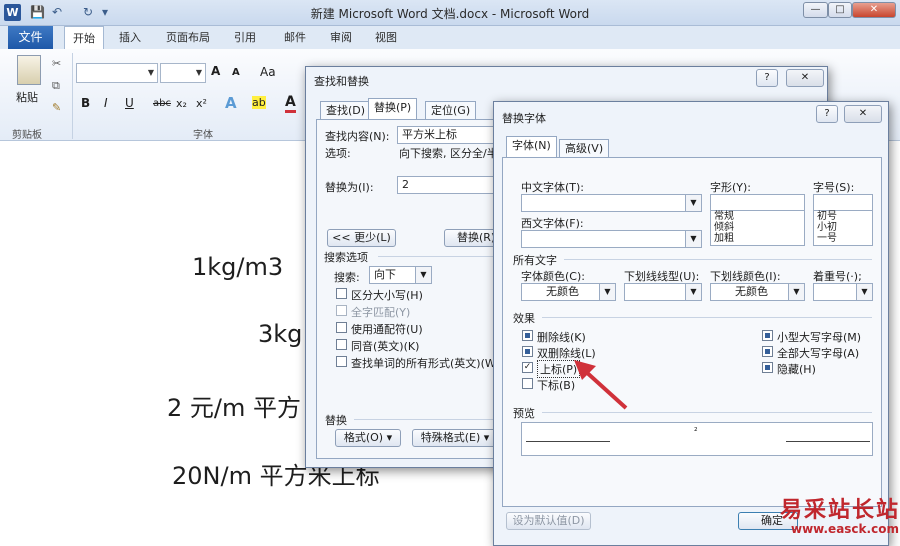 This screenshot has width=900, height=546. Describe the element at coordinates (471, 238) in the screenshot. I see `replace-button: 替换(R)` at that location.